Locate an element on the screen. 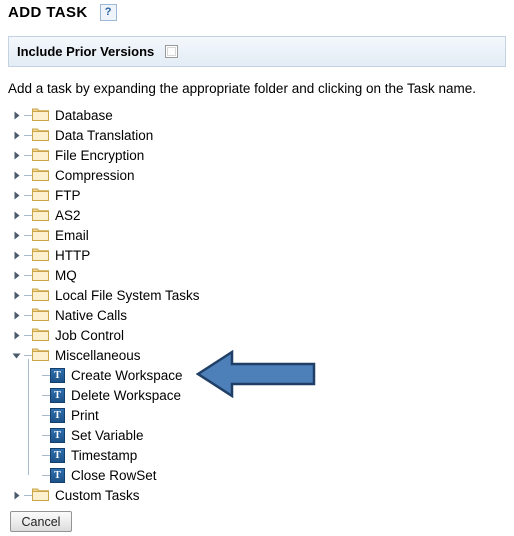  tree-node-folder: MQ is located at coordinates (218, 275).